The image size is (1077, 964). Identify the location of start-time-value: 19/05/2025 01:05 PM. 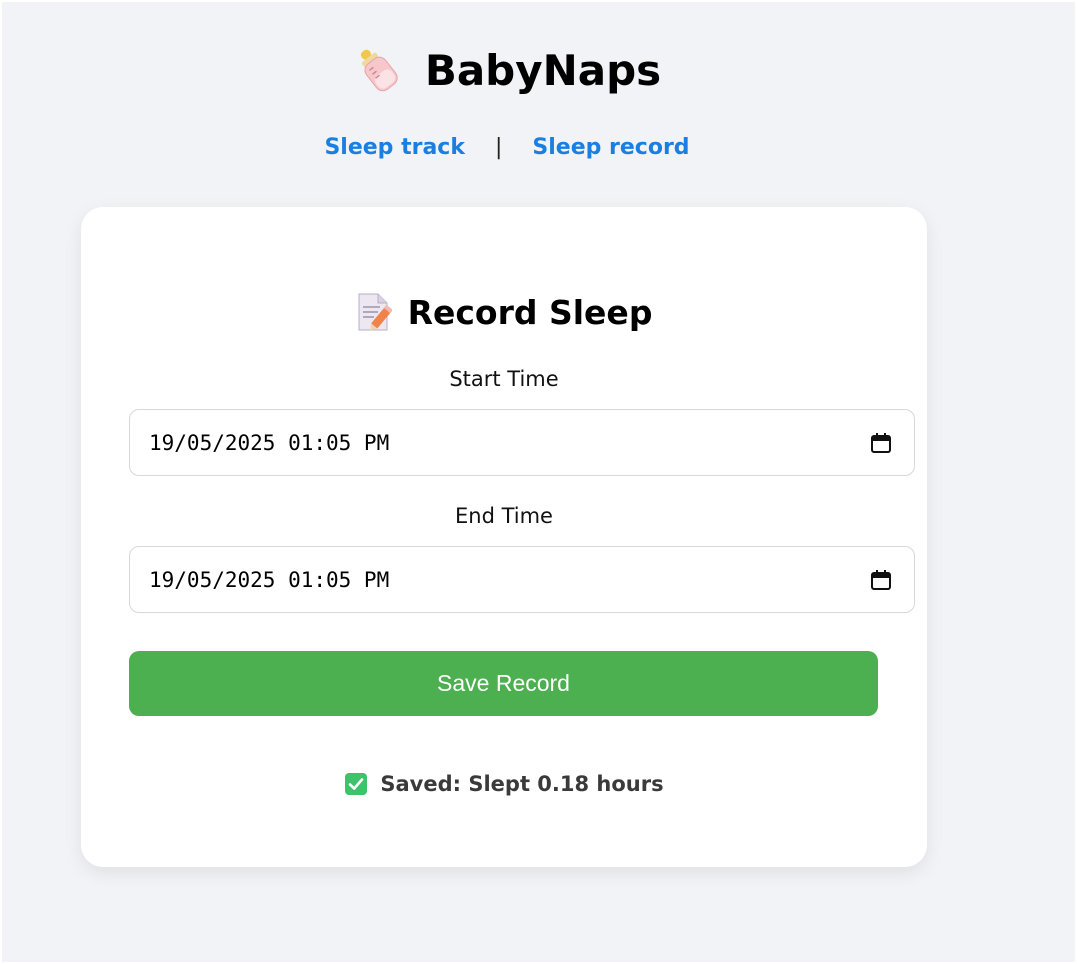
(269, 442).